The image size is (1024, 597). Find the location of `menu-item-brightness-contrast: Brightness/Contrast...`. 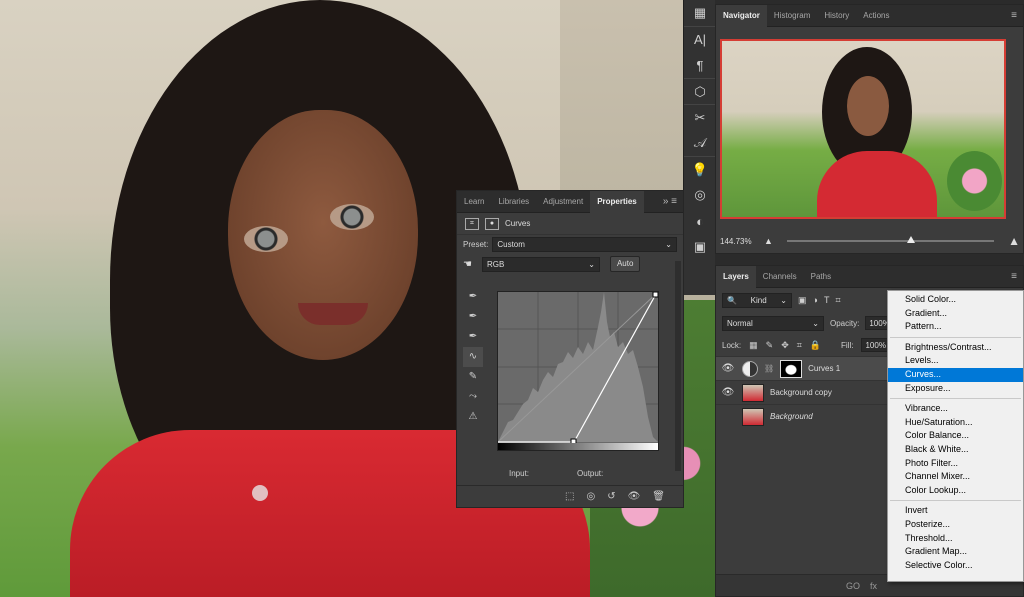

menu-item-brightness-contrast: Brightness/Contrast... is located at coordinates (955, 348).